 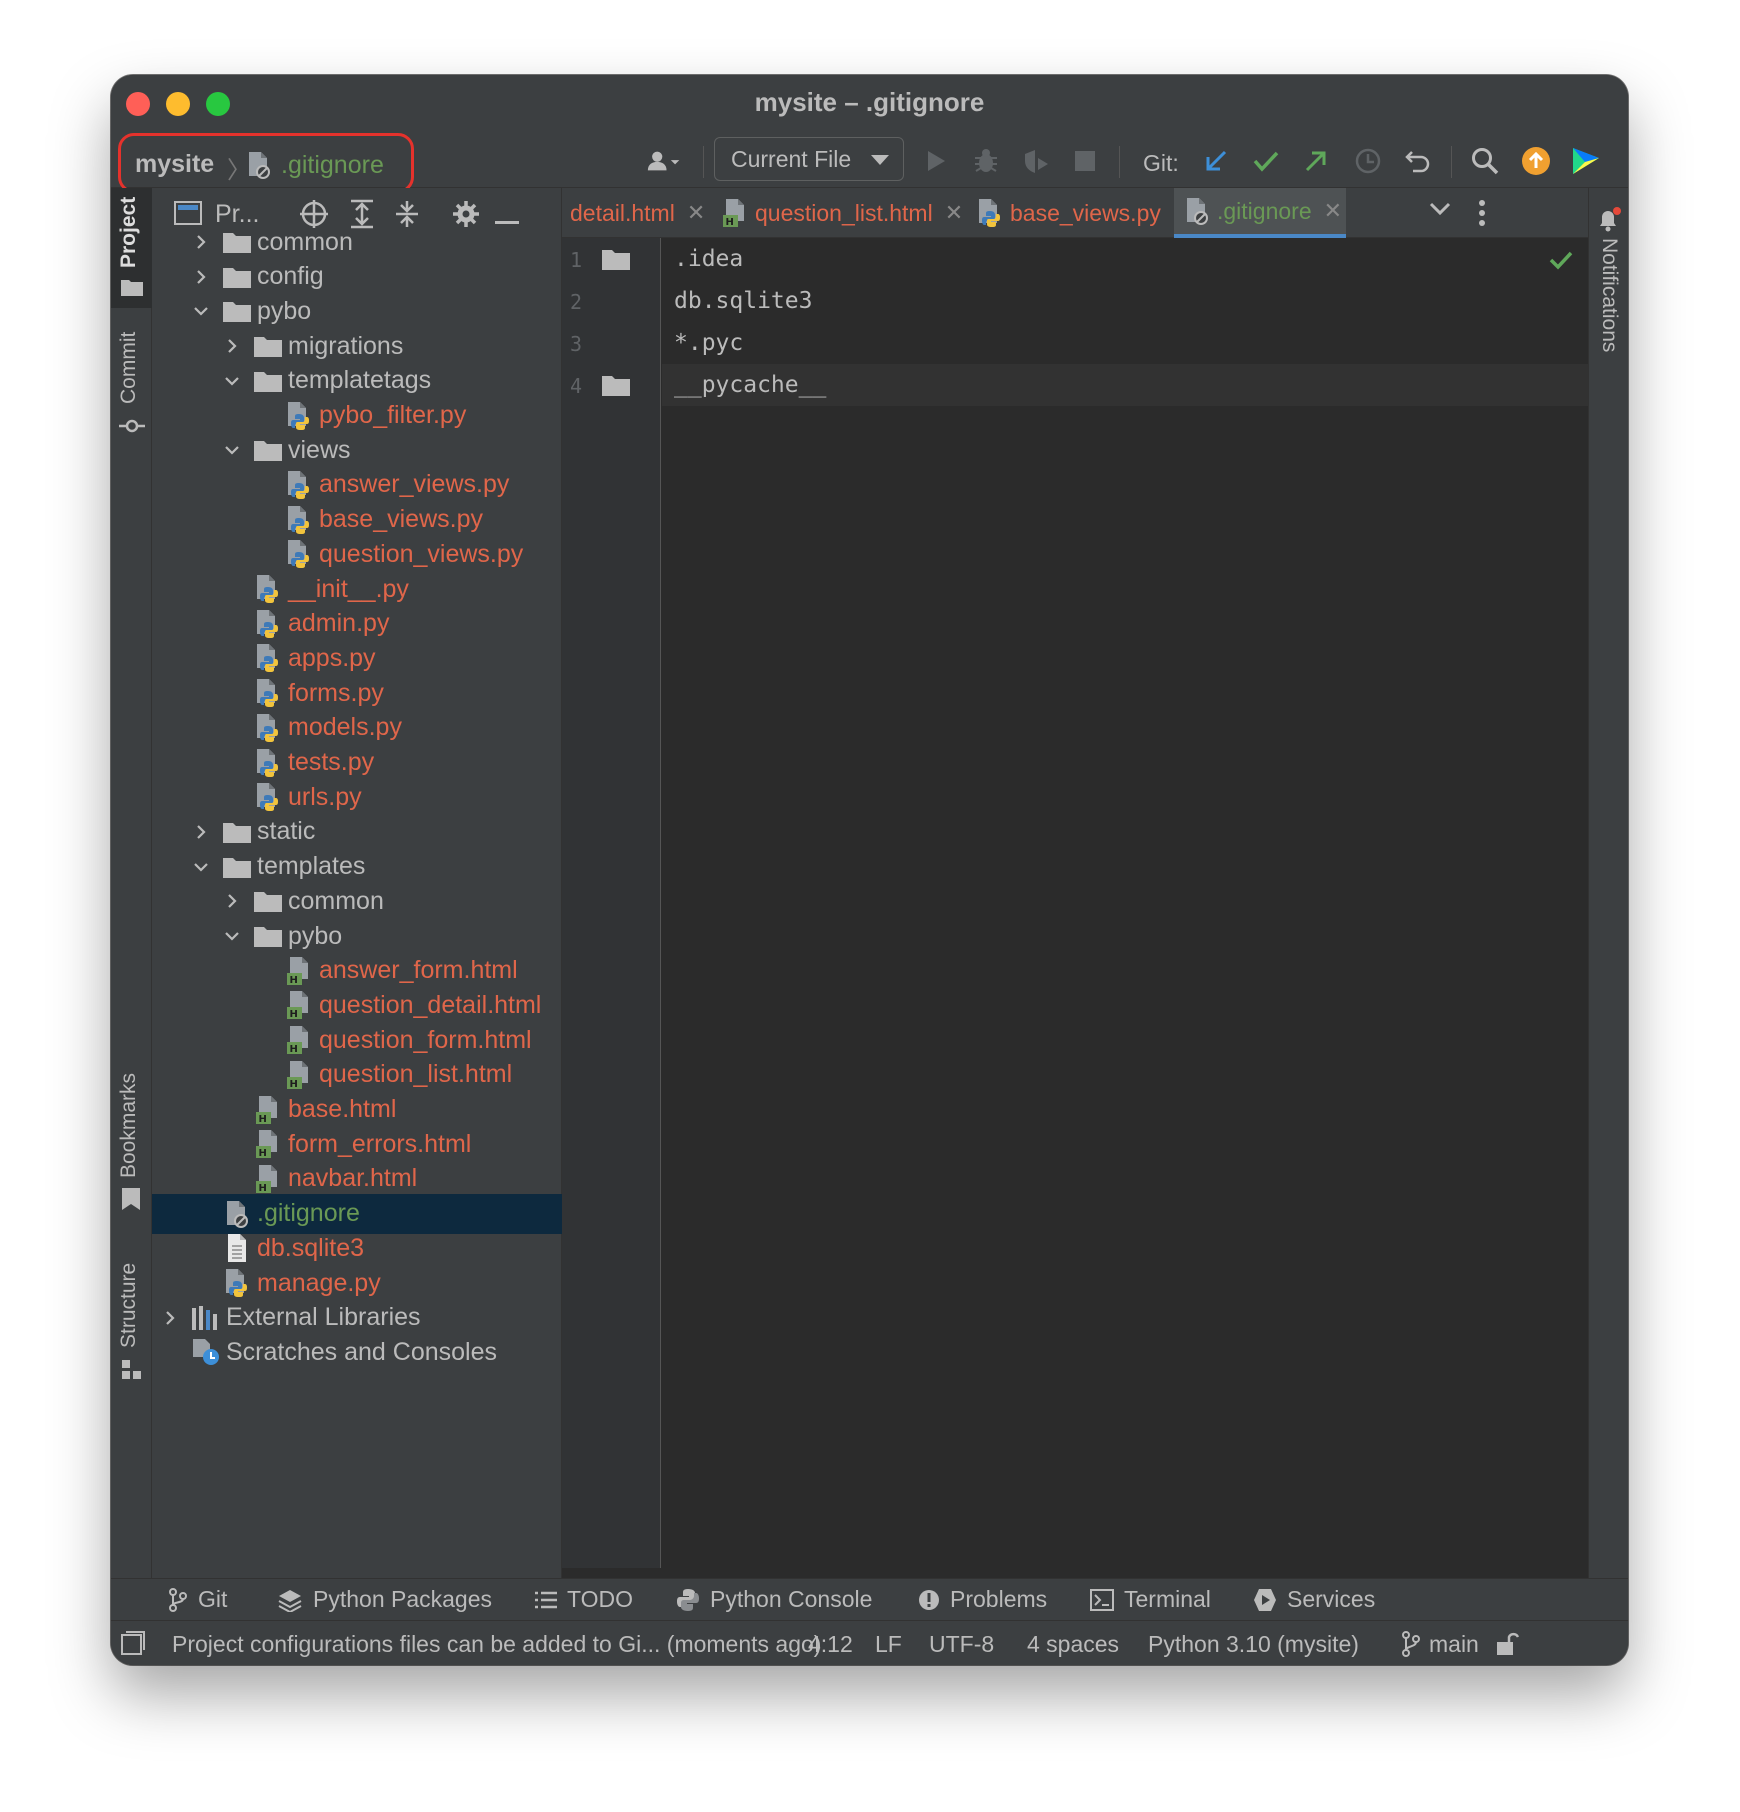 What do you see at coordinates (403, 1599) in the screenshot?
I see `python-packages-tool-label: Python Packages` at bounding box center [403, 1599].